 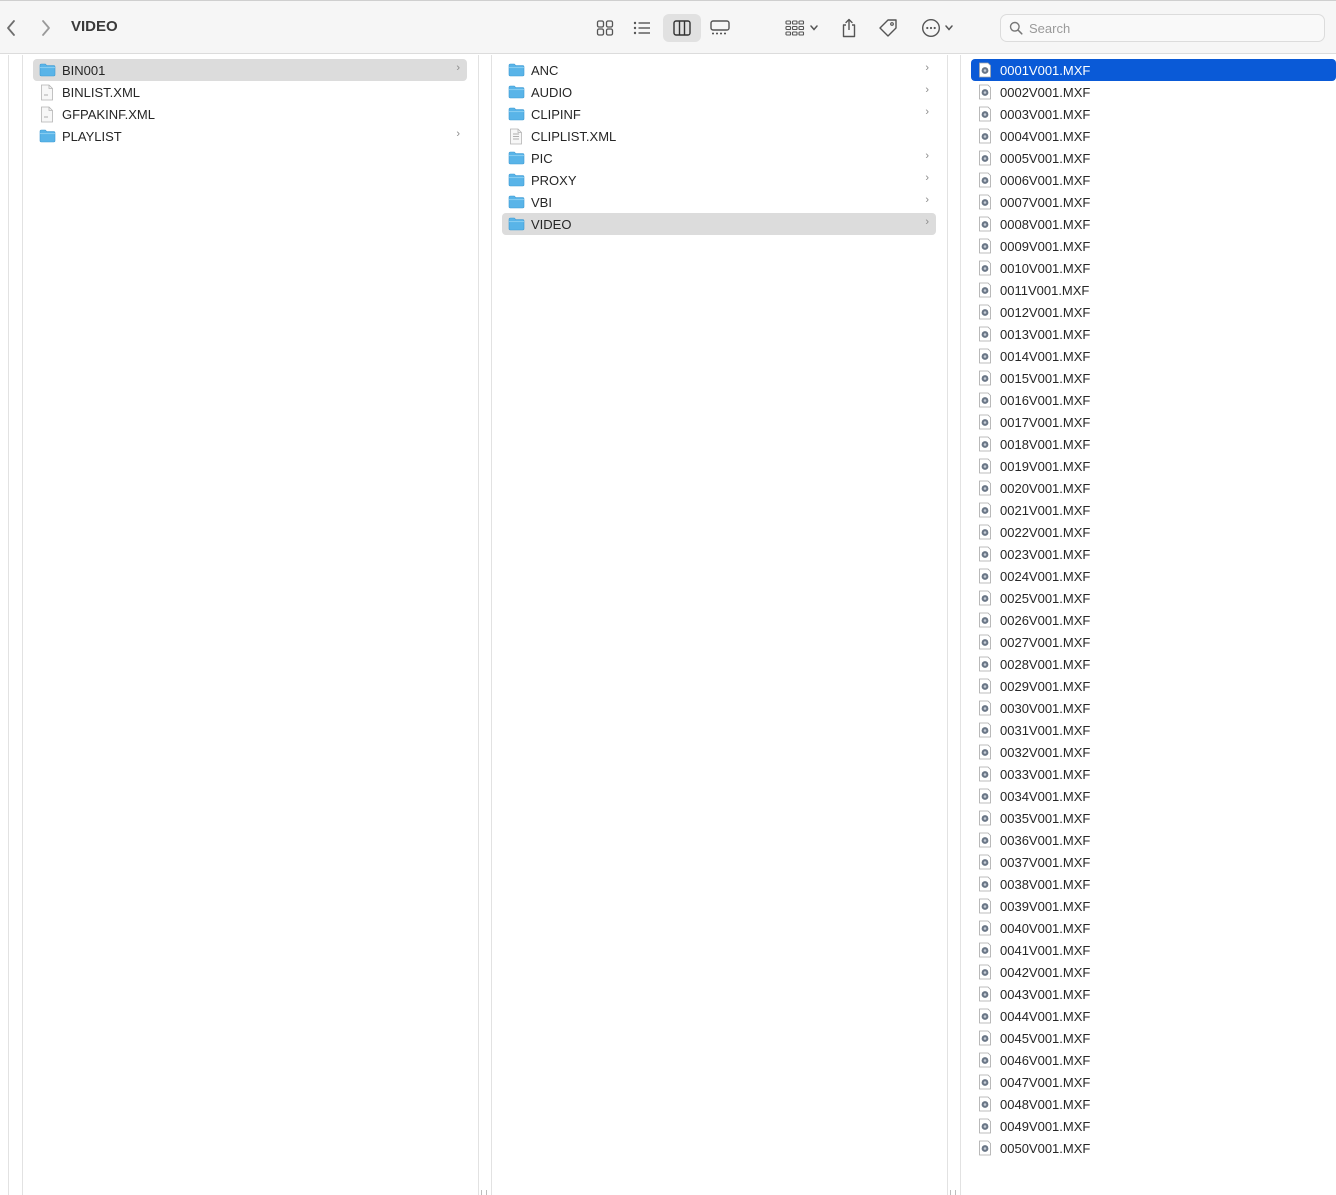 I want to click on item-label: 0005V001.MXF, so click(x=1045, y=158).